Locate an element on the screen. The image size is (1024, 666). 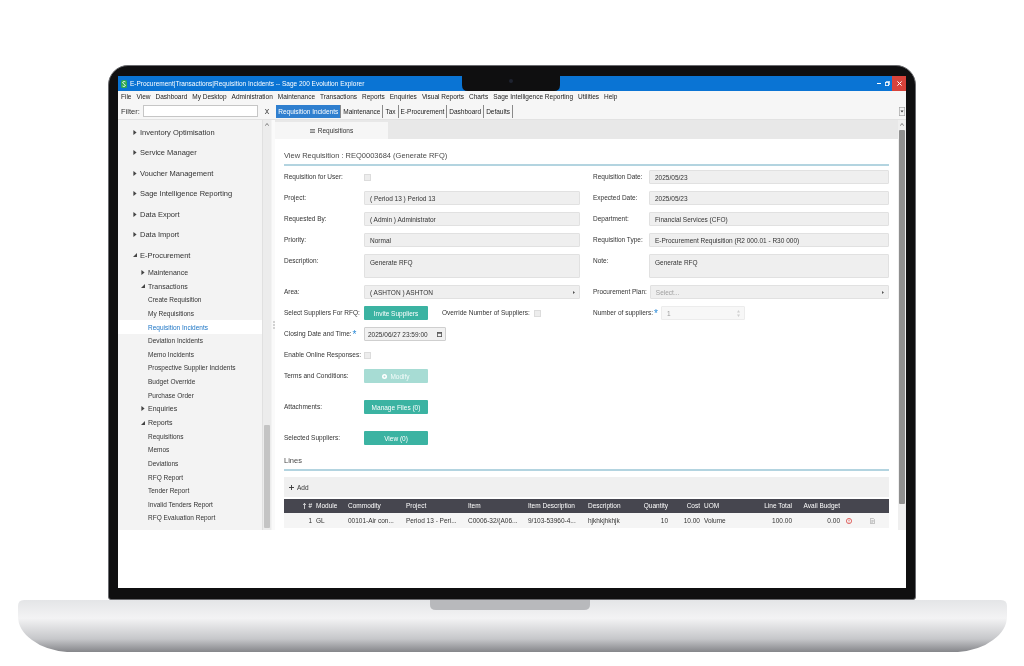
app-logo-icon is located at coordinates (124, 83).